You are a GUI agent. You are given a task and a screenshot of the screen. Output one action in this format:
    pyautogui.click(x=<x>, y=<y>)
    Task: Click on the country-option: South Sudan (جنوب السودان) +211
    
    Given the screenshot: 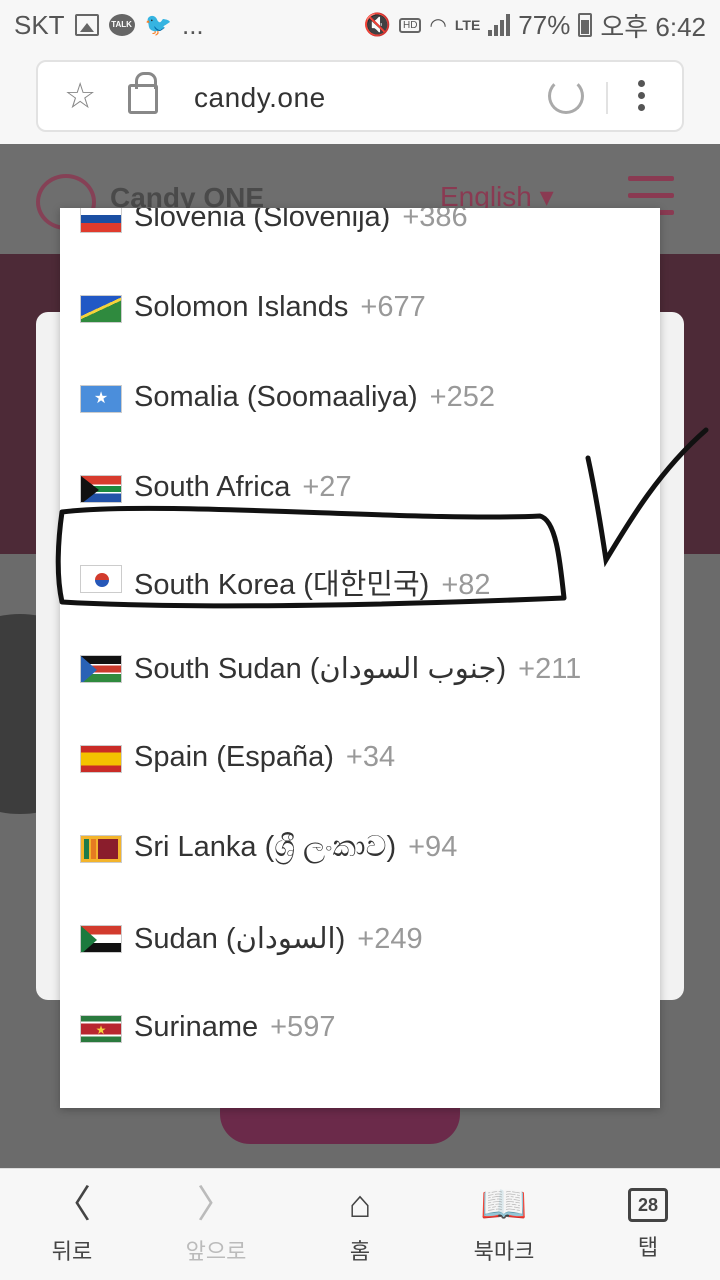 What is the action you would take?
    pyautogui.click(x=360, y=669)
    